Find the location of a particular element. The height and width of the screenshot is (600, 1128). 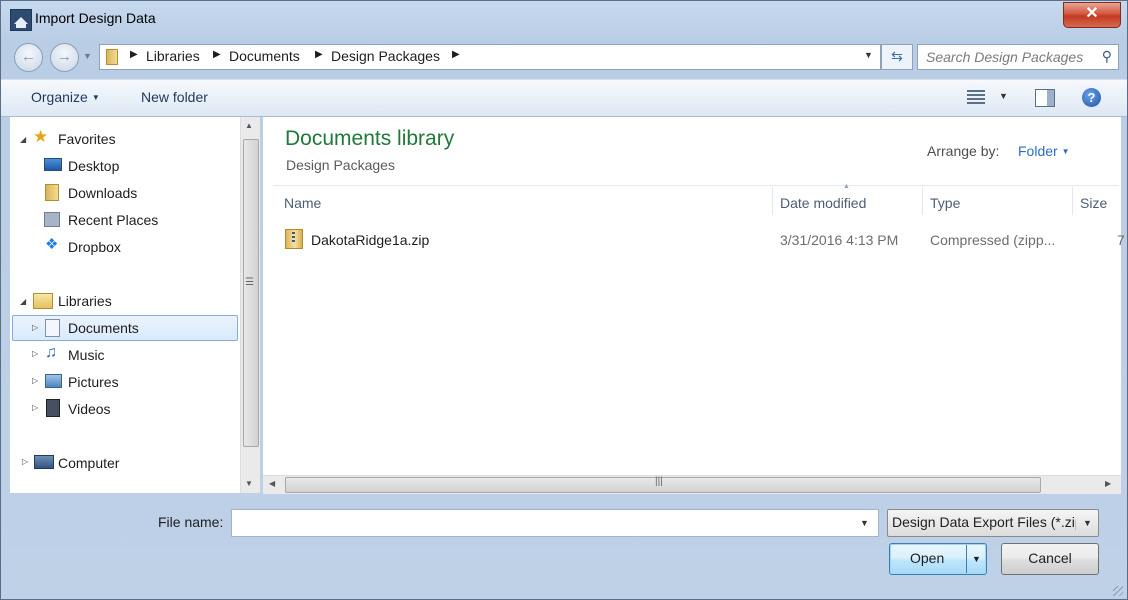

organize-menu: Organize ▼ is located at coordinates (65, 97).